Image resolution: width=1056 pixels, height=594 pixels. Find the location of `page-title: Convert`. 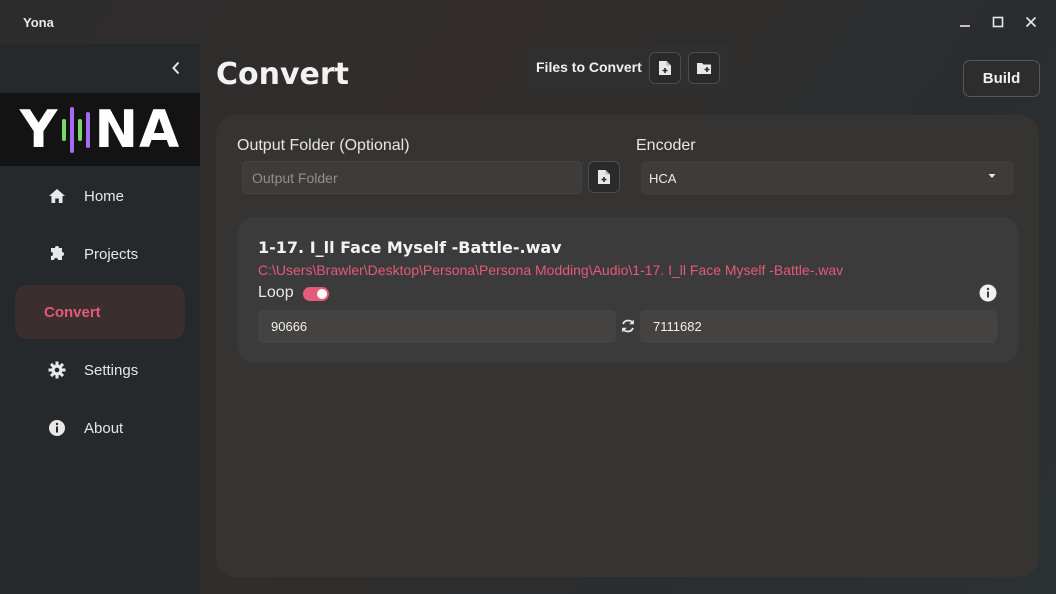

page-title: Convert is located at coordinates (283, 74).